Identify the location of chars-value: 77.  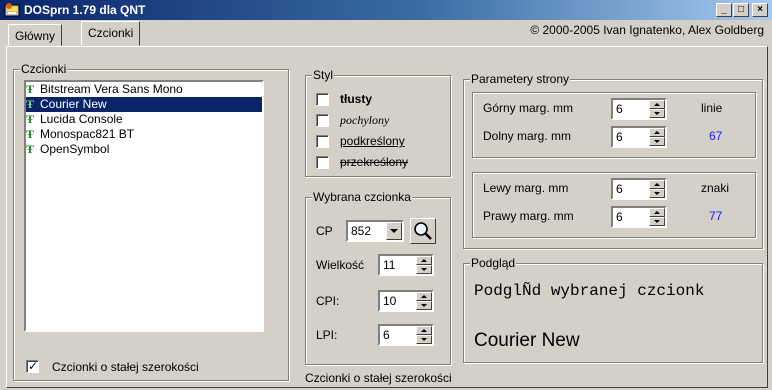
(716, 216).